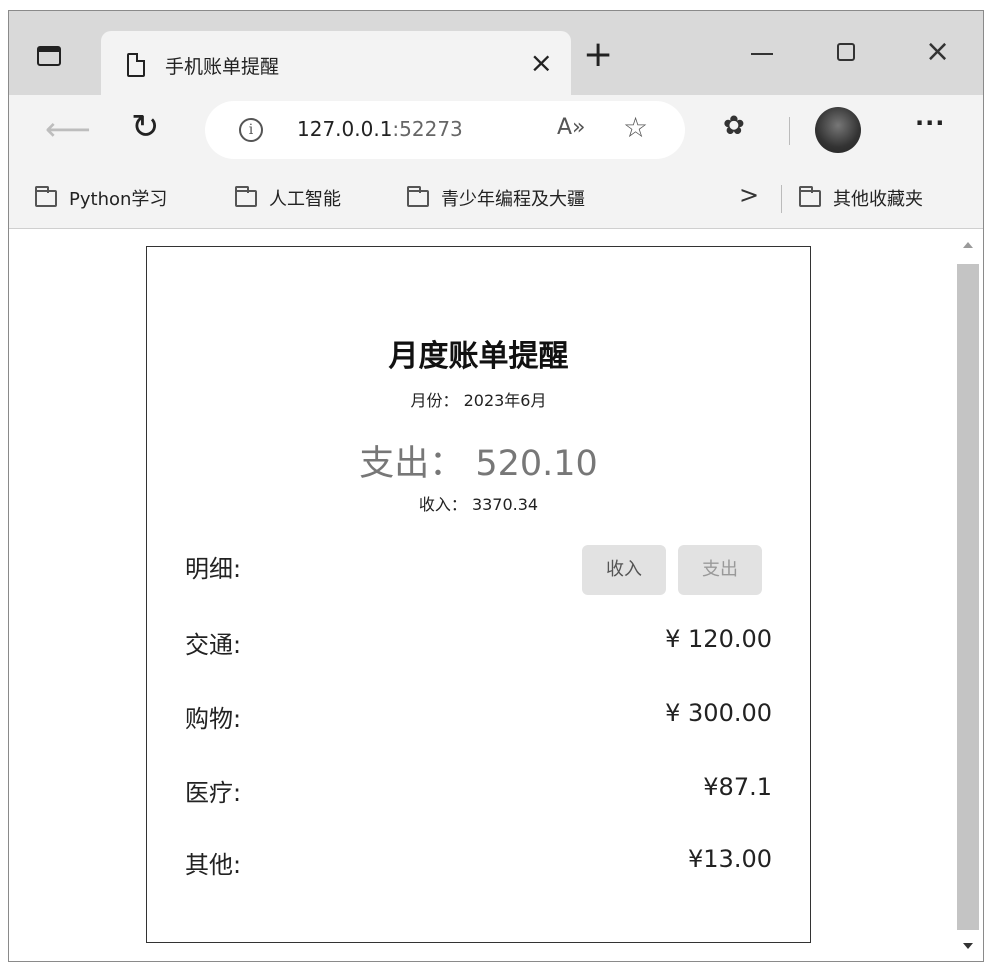 The height and width of the screenshot is (975, 992). I want to click on browser-tab: 手机账单提醒 ×, so click(336, 63).